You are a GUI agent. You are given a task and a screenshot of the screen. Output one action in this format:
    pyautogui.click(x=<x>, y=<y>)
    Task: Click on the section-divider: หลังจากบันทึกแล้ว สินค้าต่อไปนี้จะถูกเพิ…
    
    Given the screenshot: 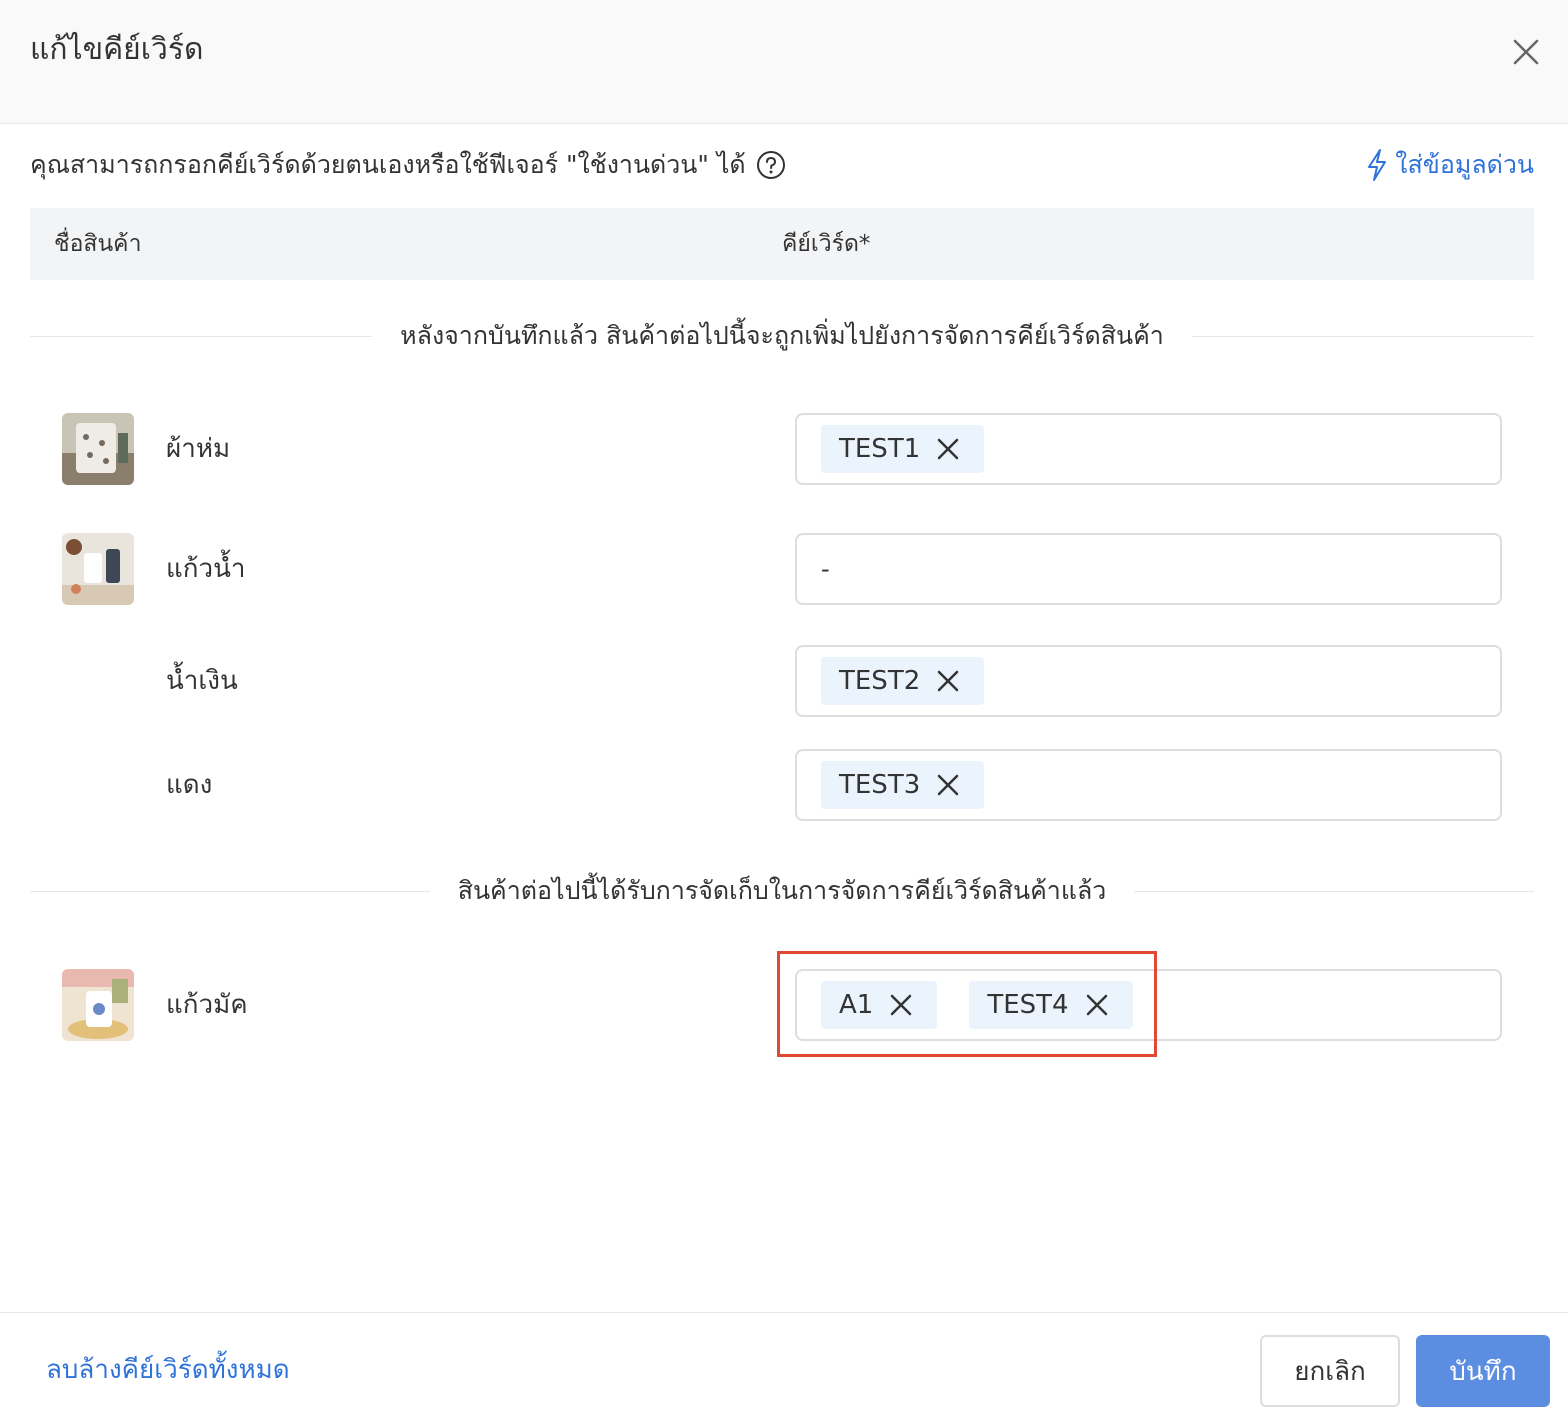 What is the action you would take?
    pyautogui.click(x=782, y=336)
    